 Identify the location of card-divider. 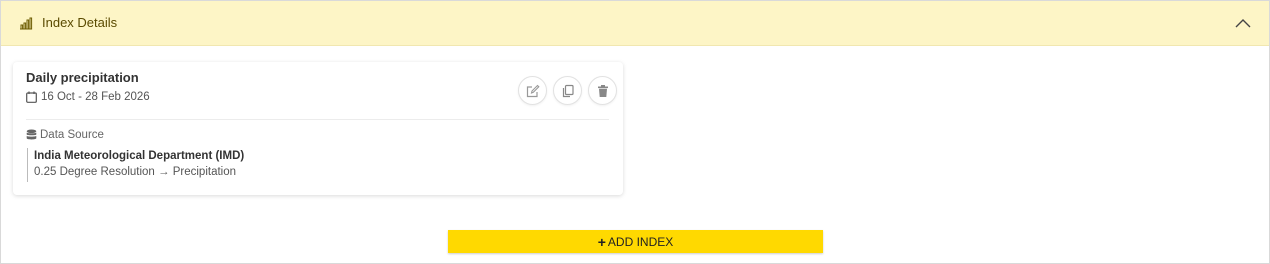
(317, 119).